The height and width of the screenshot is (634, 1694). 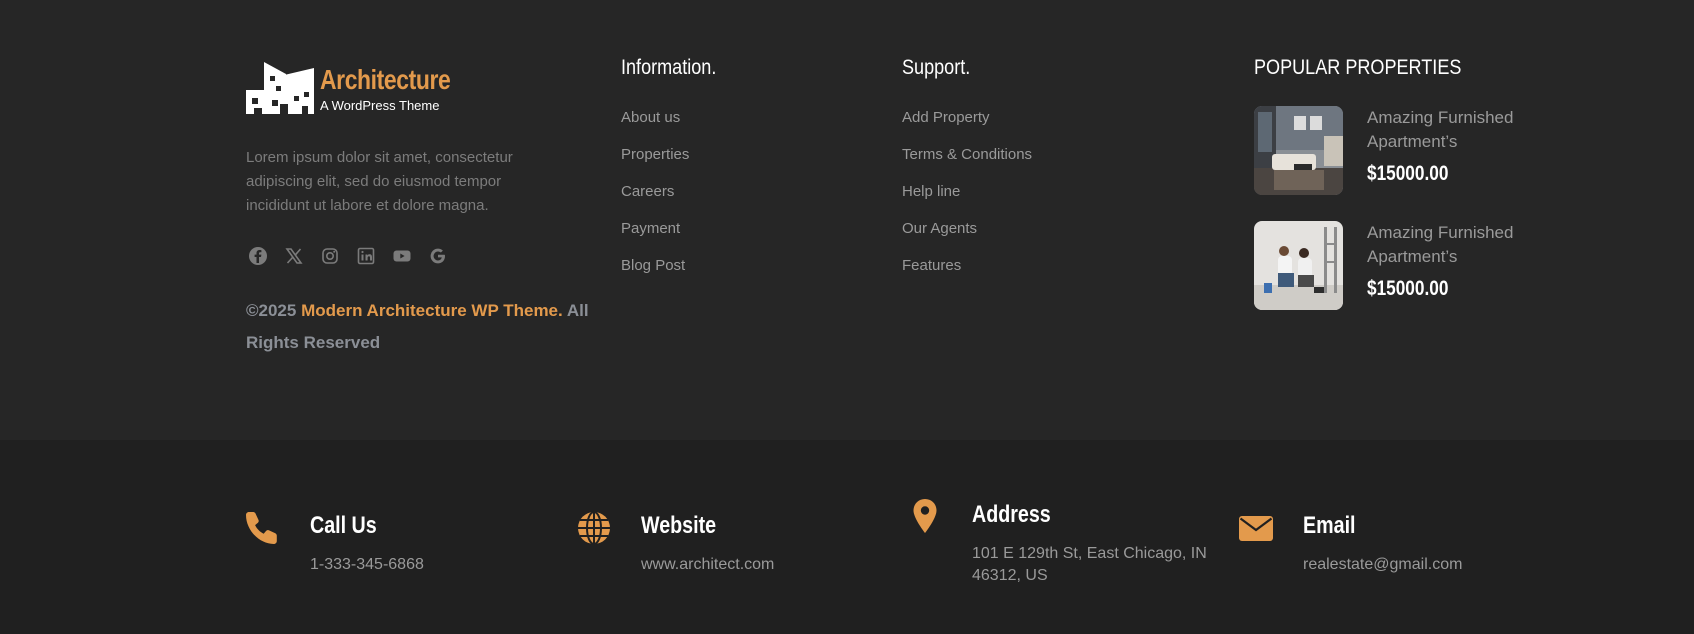 What do you see at coordinates (936, 67) in the screenshot?
I see `support-heading: Support.` at bounding box center [936, 67].